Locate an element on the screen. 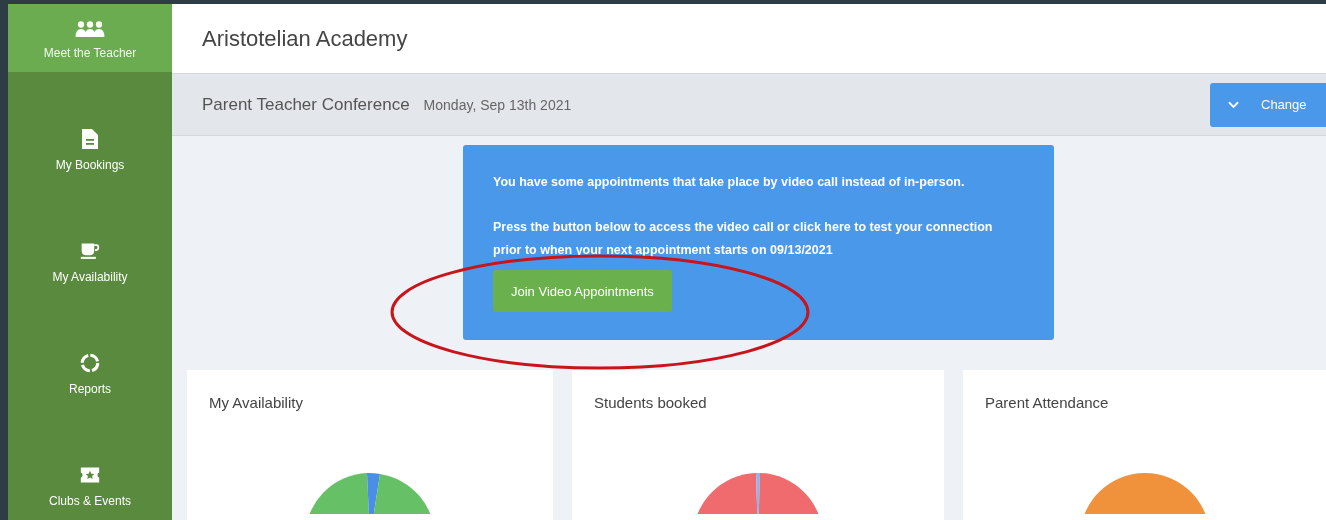 The height and width of the screenshot is (520, 1326). event-date: Monday, Sep 13th 2021 is located at coordinates (497, 104).